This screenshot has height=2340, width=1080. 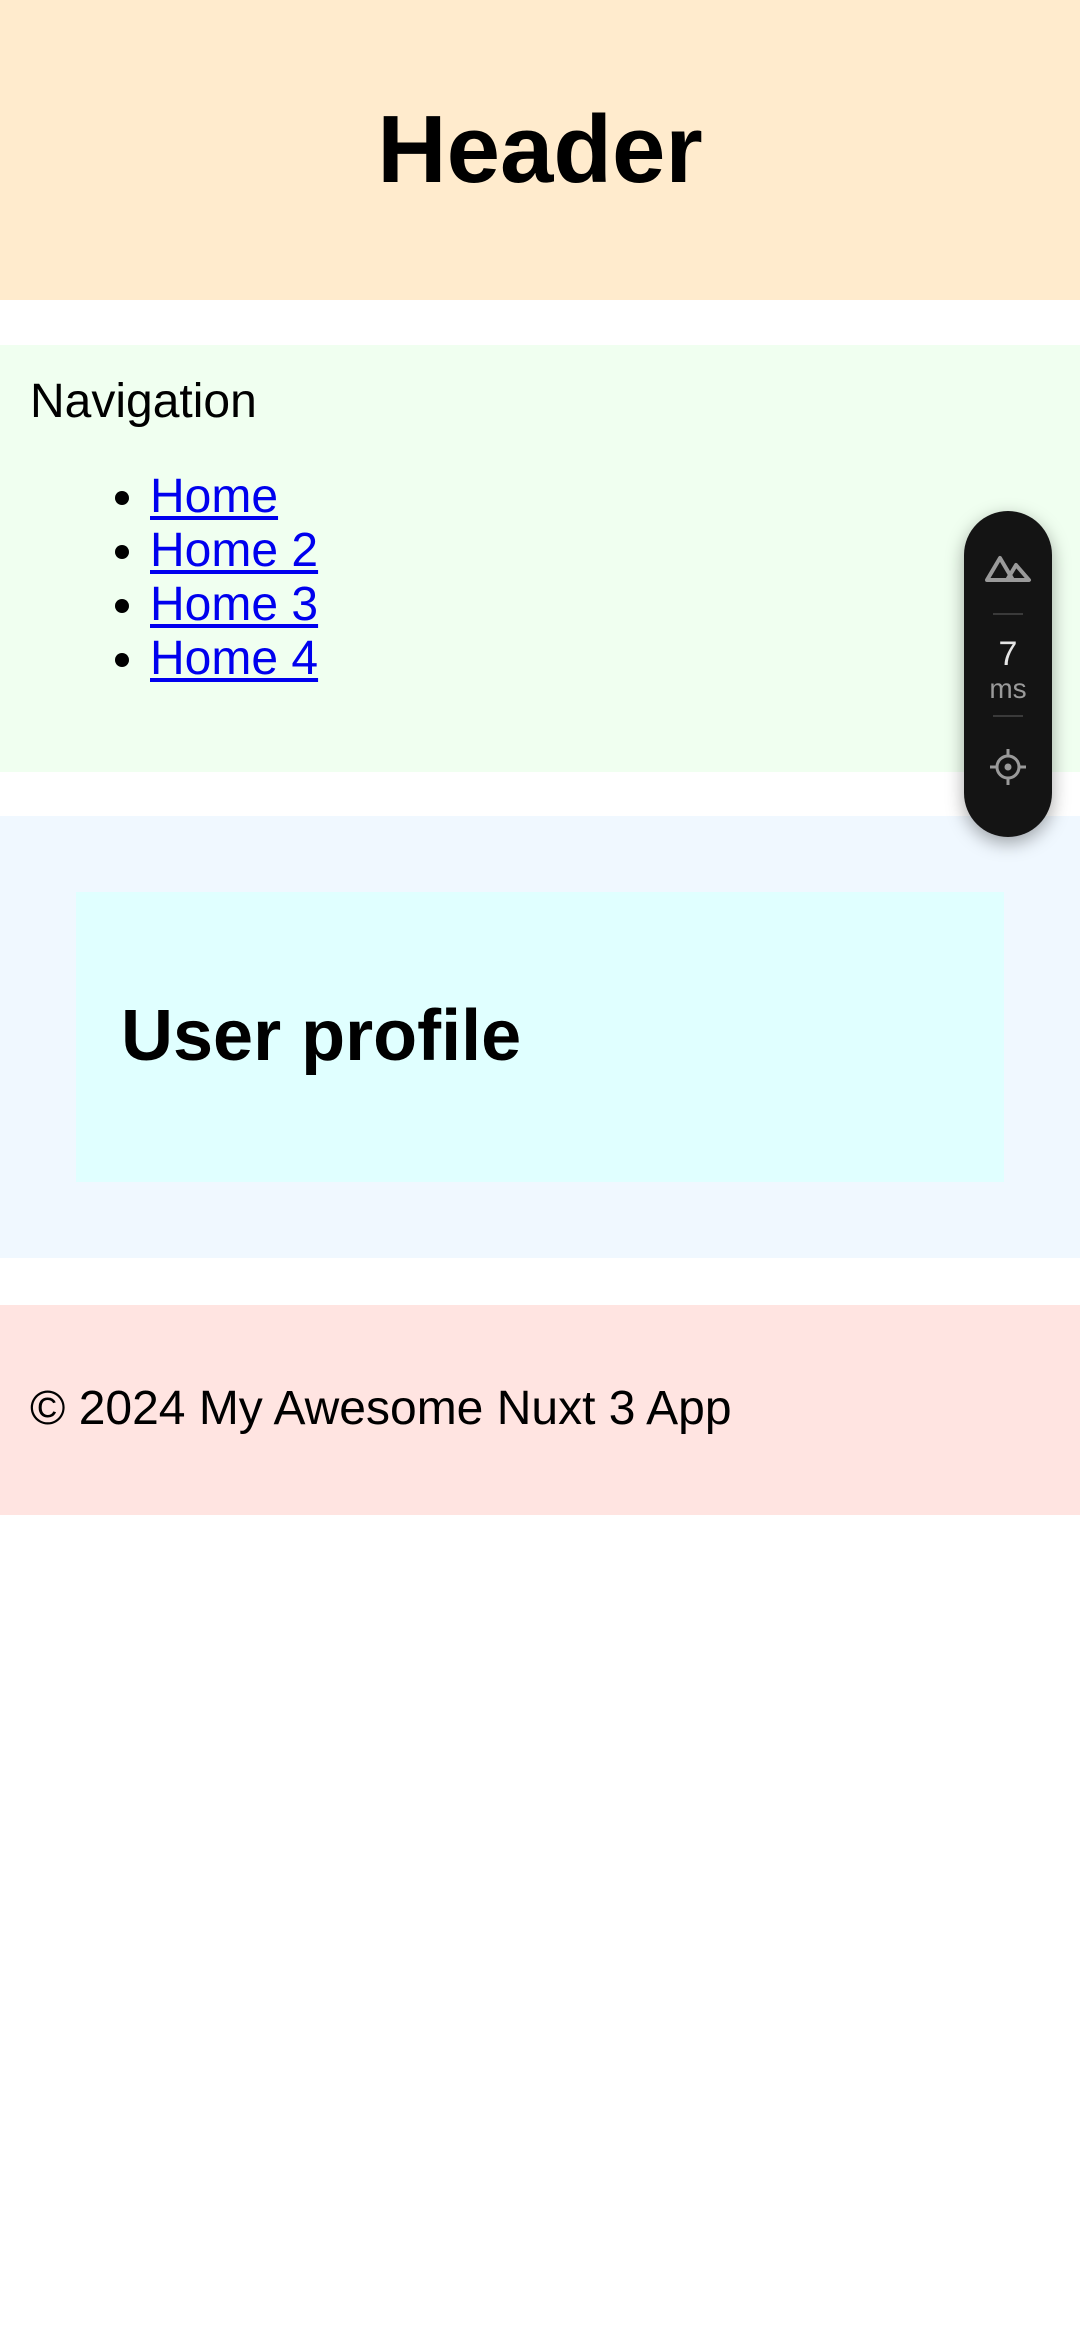 I want to click on nuxt-logo-icon, so click(x=1008, y=567).